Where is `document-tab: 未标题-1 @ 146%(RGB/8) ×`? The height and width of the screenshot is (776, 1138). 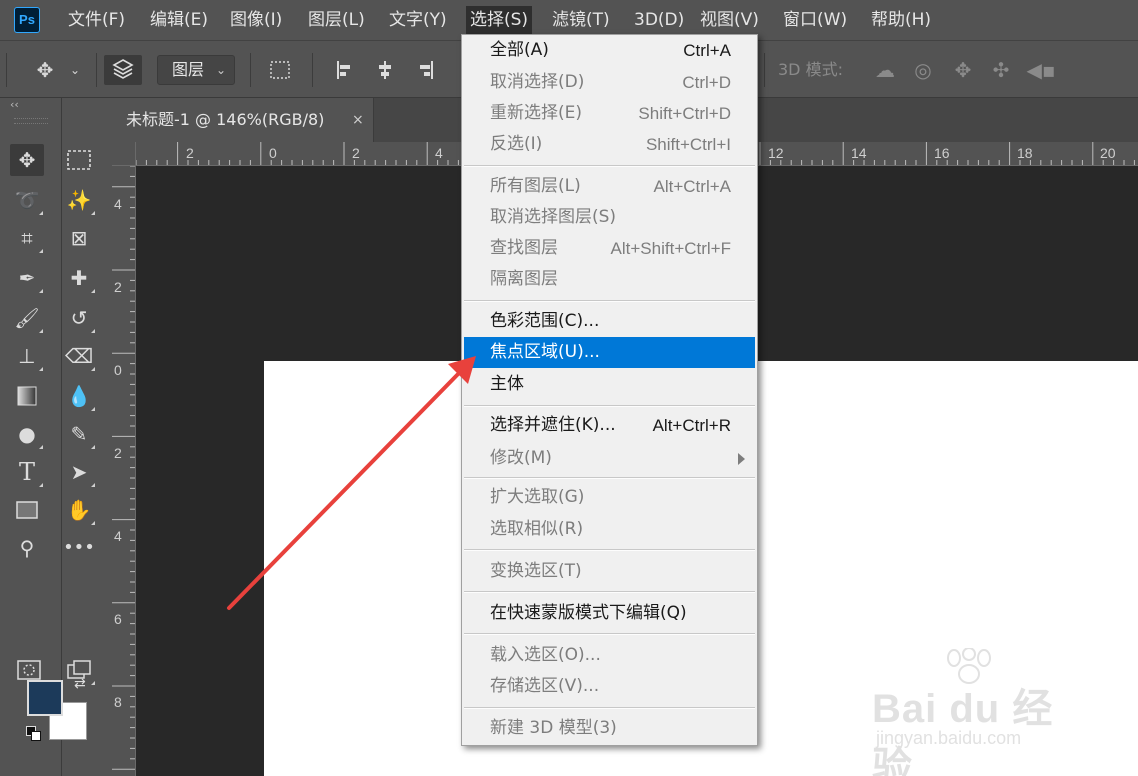 document-tab: 未标题-1 @ 146%(RGB/8) × is located at coordinates (243, 120).